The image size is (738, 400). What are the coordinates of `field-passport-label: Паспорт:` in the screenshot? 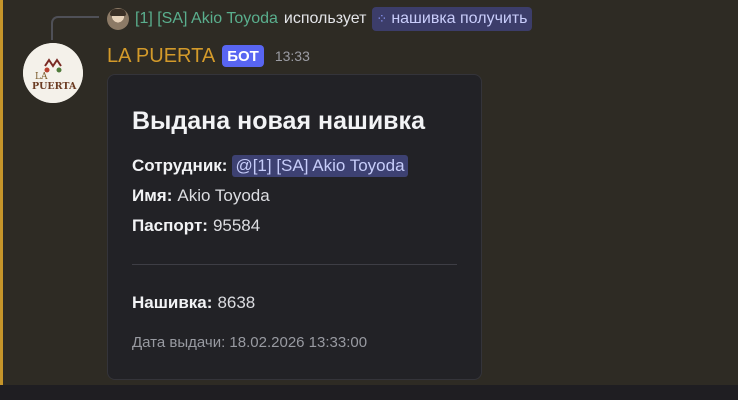 It's located at (170, 225).